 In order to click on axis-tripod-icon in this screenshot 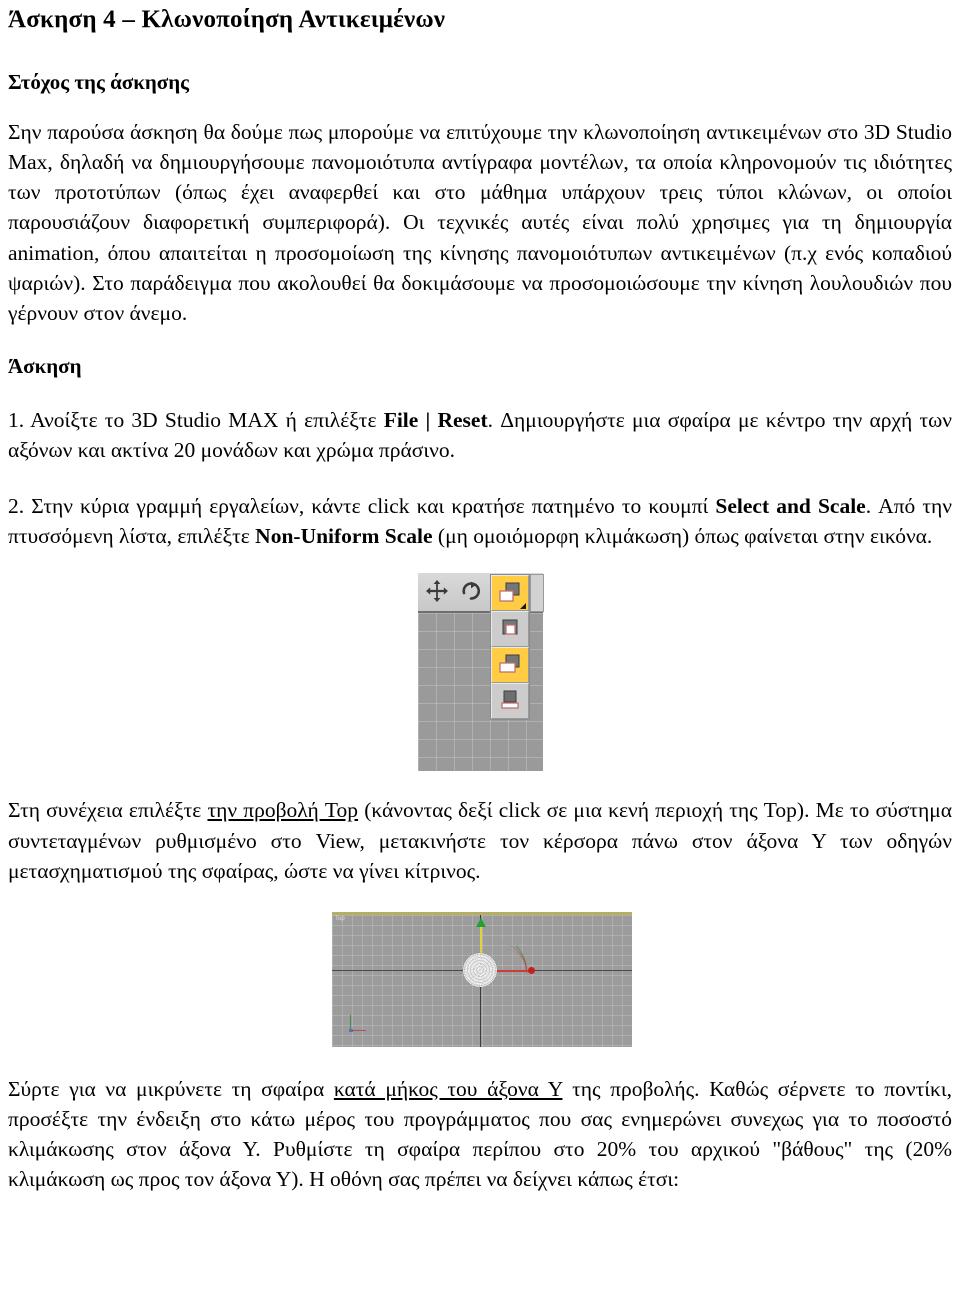, I will do `click(359, 1023)`.